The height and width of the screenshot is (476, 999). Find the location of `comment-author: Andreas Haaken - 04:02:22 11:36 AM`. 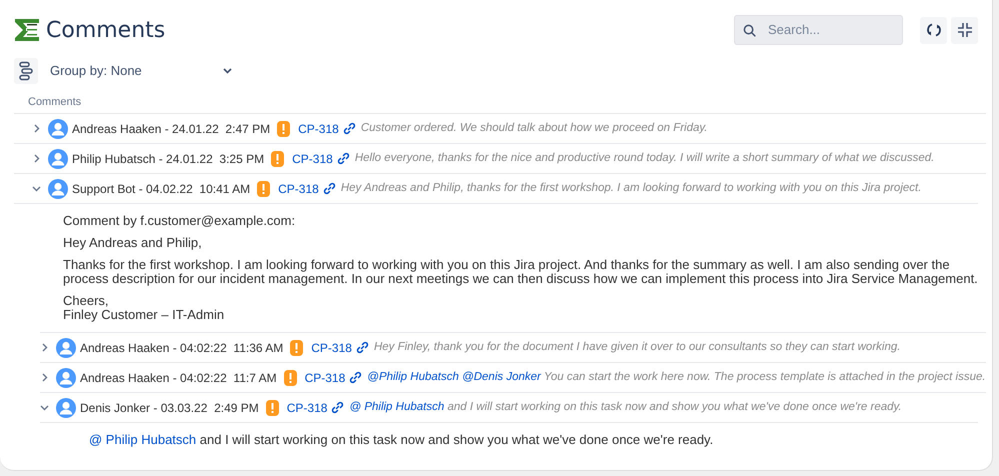

comment-author: Andreas Haaken - 04:02:22 11:36 AM is located at coordinates (182, 348).